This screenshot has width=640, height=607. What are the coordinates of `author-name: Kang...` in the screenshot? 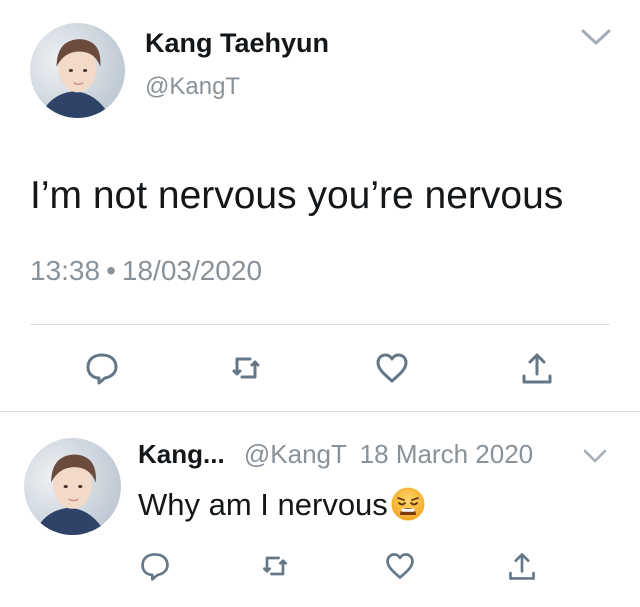 It's located at (181, 454).